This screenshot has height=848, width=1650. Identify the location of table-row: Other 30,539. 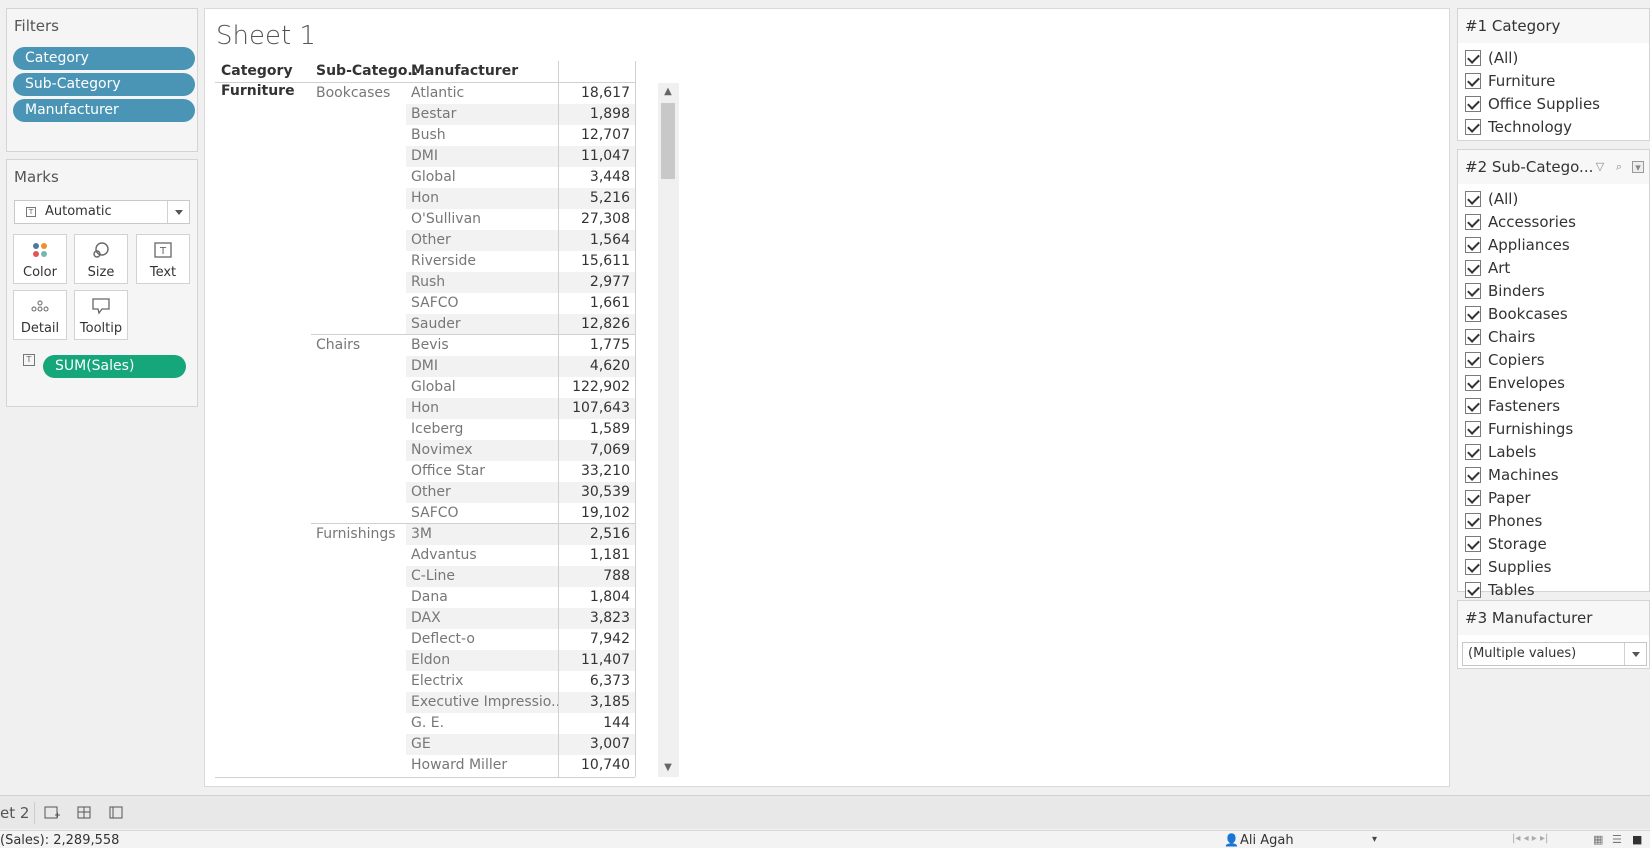
(431, 492).